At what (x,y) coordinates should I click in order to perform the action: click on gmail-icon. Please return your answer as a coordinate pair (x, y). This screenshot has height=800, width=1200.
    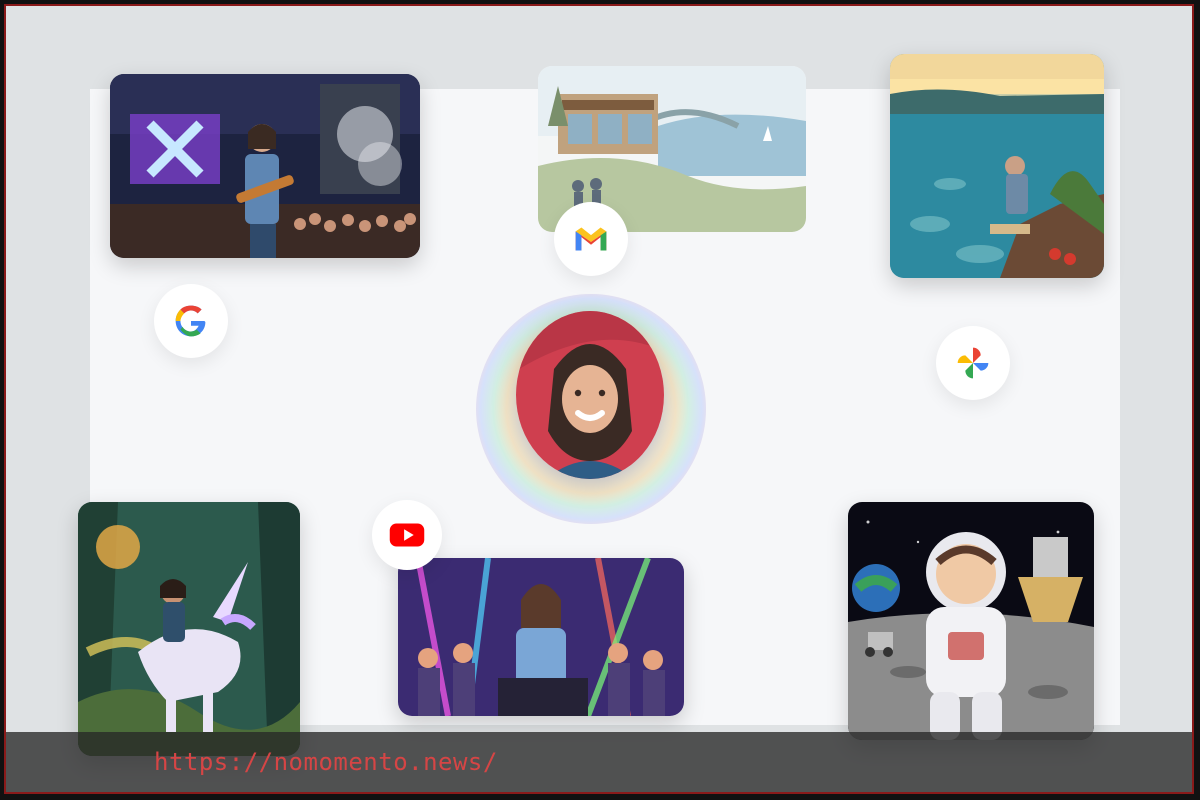
    Looking at the image, I should click on (591, 239).